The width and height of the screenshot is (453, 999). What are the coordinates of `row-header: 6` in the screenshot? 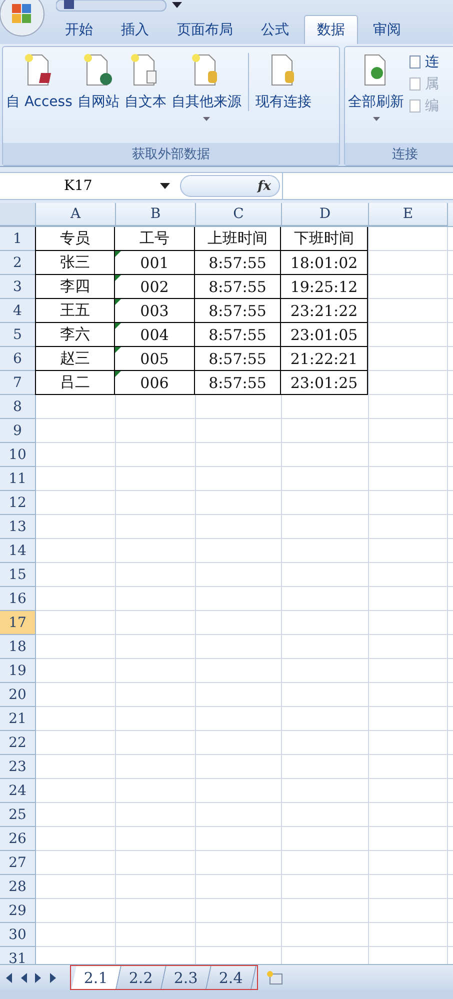 It's located at (18, 359).